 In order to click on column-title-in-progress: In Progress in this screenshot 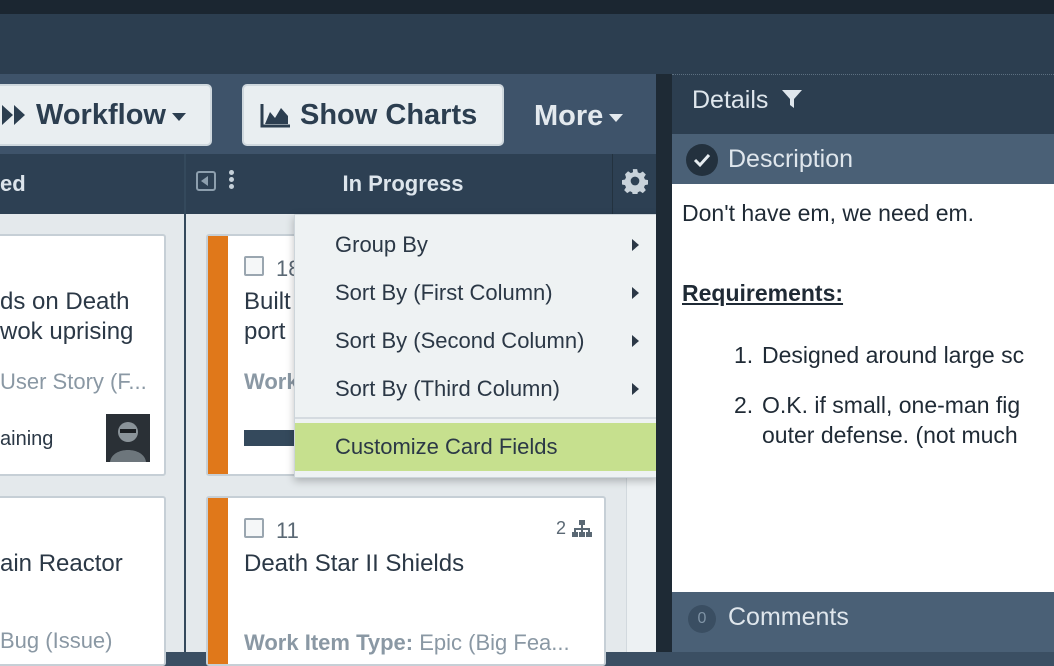, I will do `click(403, 183)`.